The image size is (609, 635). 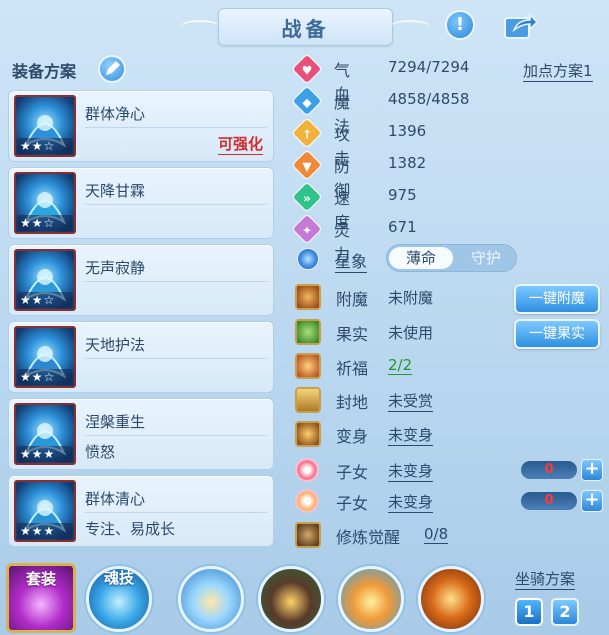 I want to click on equip-plan-label: 装备方案, so click(x=44, y=71).